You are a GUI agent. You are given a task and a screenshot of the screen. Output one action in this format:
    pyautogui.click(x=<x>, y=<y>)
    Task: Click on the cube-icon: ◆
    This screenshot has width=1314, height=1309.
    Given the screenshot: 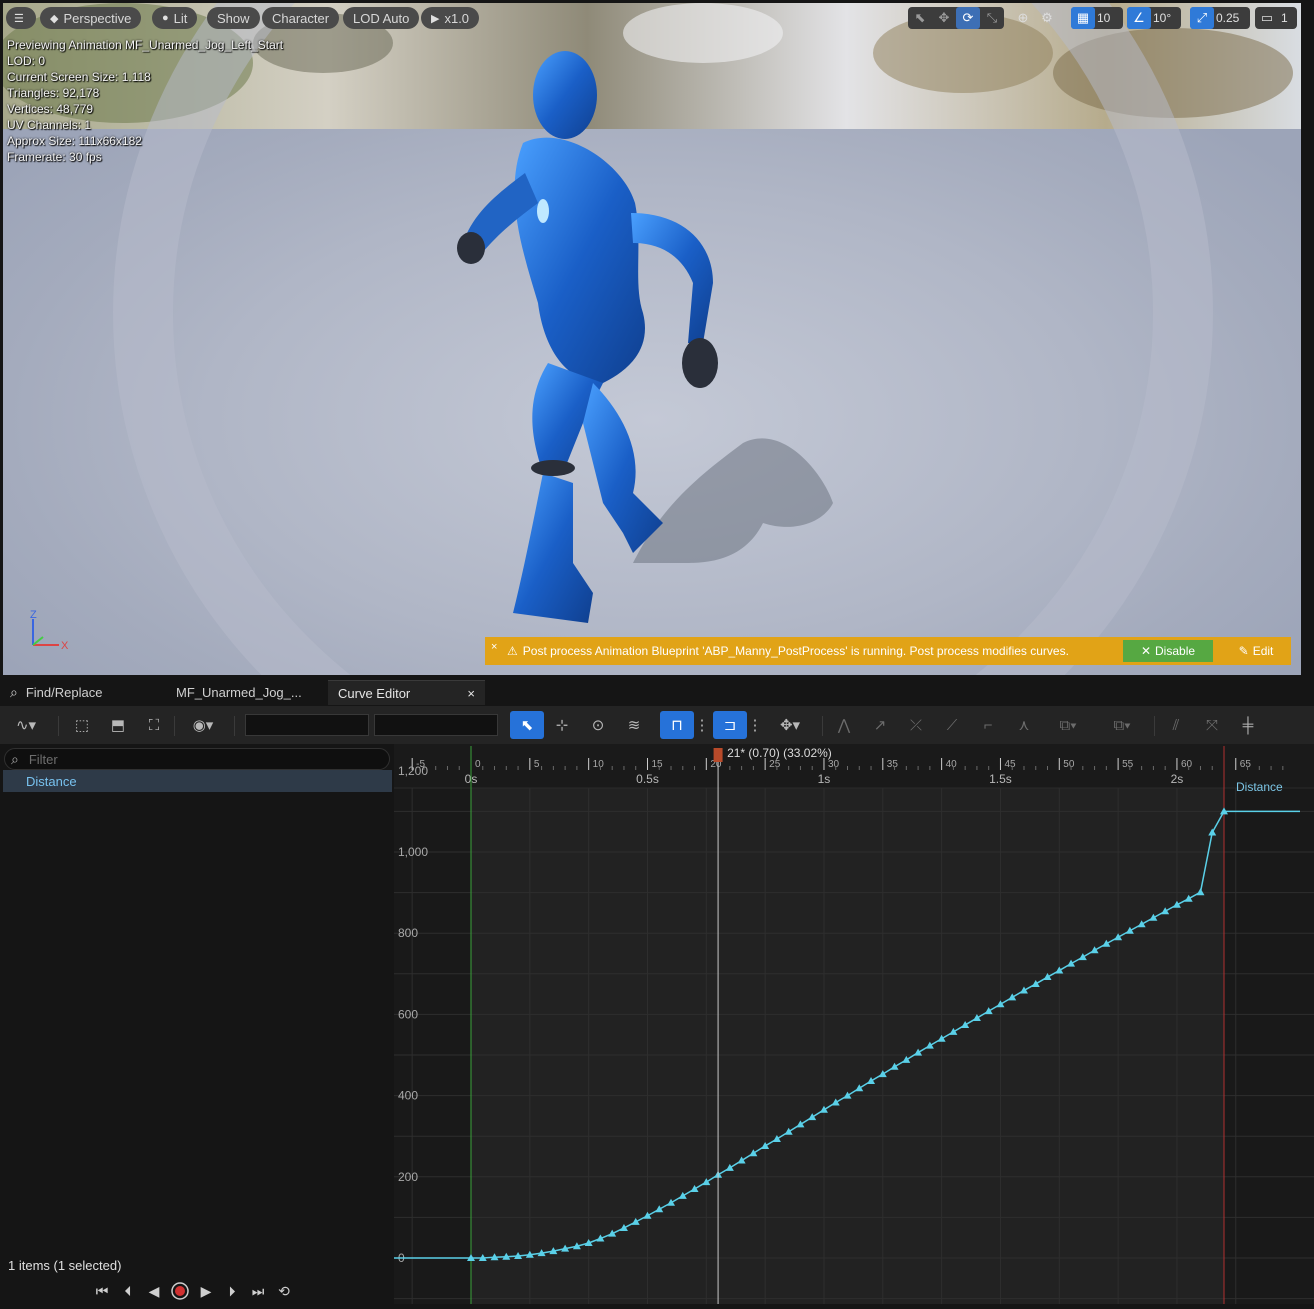 What is the action you would take?
    pyautogui.click(x=54, y=18)
    